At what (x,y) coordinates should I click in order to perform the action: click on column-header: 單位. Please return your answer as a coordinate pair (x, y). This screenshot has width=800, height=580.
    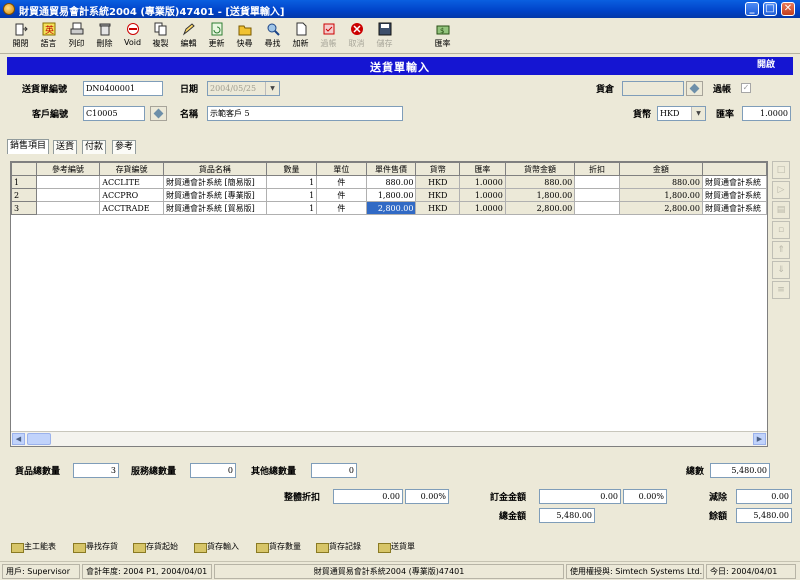
    Looking at the image, I should click on (341, 169).